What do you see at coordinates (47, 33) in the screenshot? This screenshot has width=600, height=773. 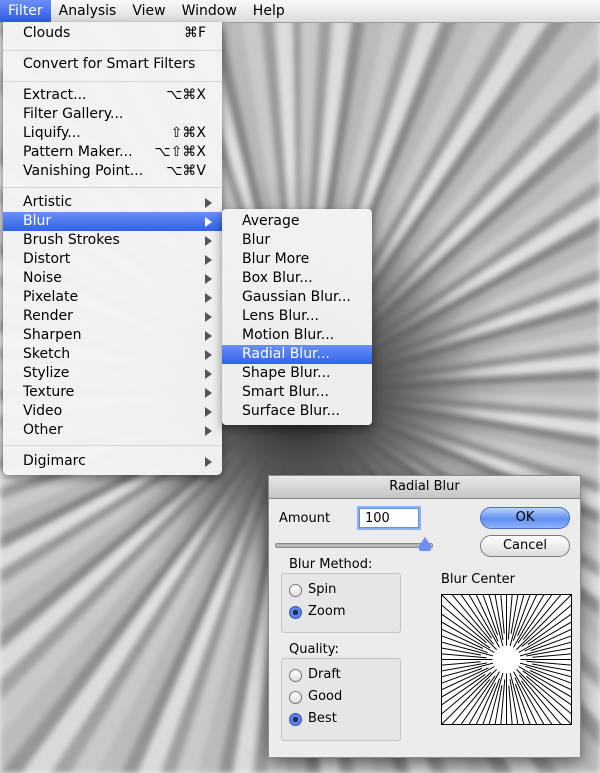 I see `menu-item-label: Clouds` at bounding box center [47, 33].